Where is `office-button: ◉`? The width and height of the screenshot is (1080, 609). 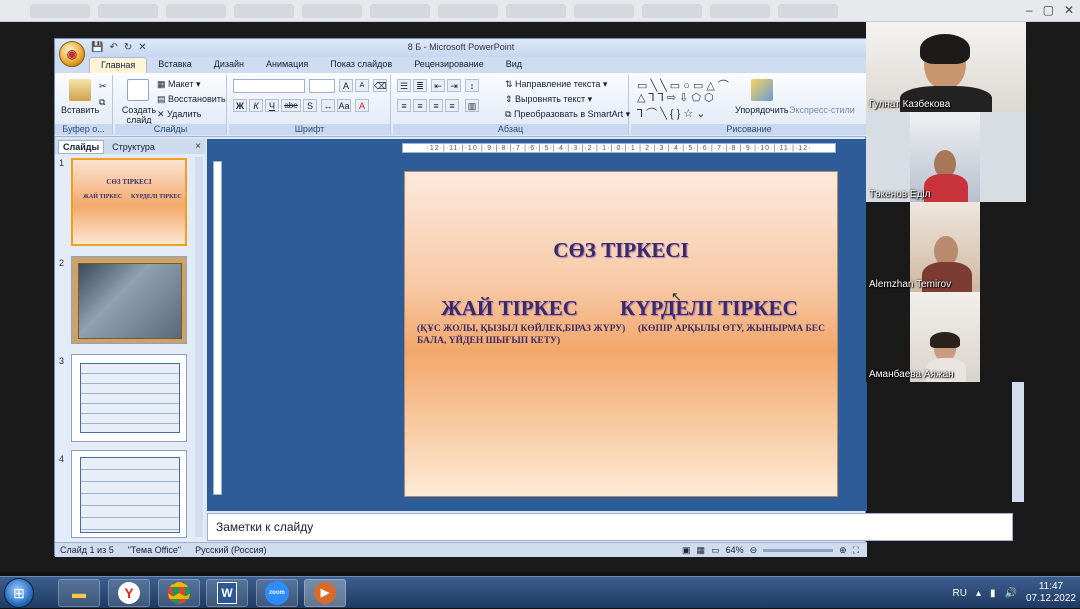 office-button: ◉ is located at coordinates (72, 54).